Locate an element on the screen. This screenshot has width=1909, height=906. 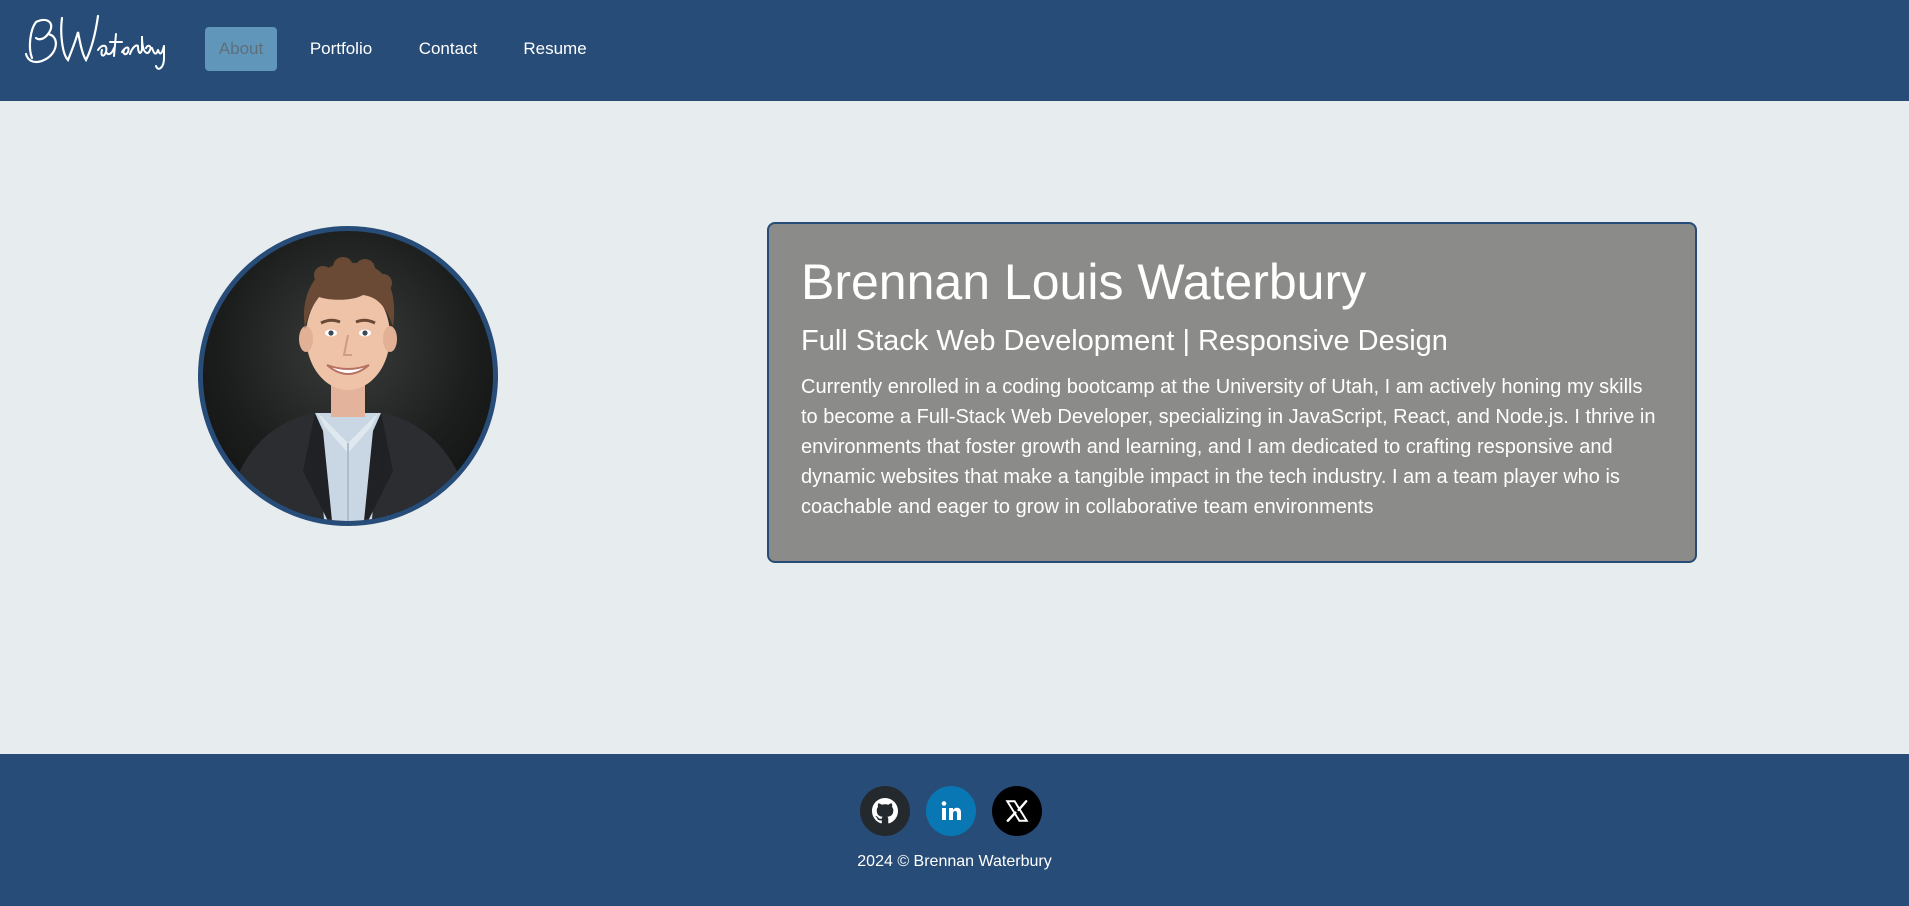
github-link is located at coordinates (885, 811).